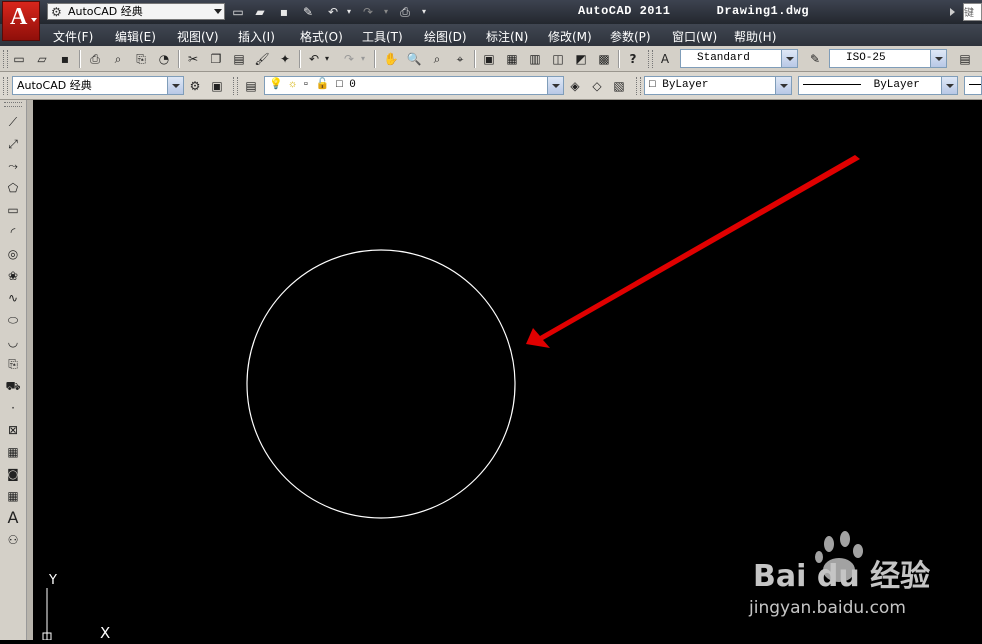  What do you see at coordinates (256, 36) in the screenshot?
I see `menu-insert: 插入(I)` at bounding box center [256, 36].